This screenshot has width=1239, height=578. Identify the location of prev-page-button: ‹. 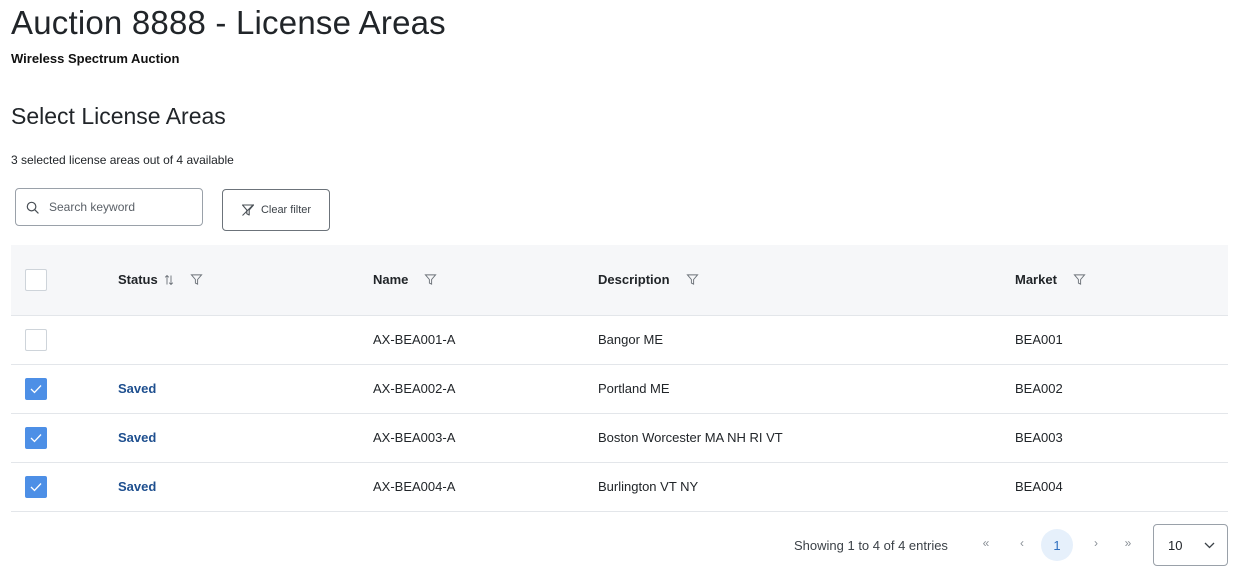
(1022, 543).